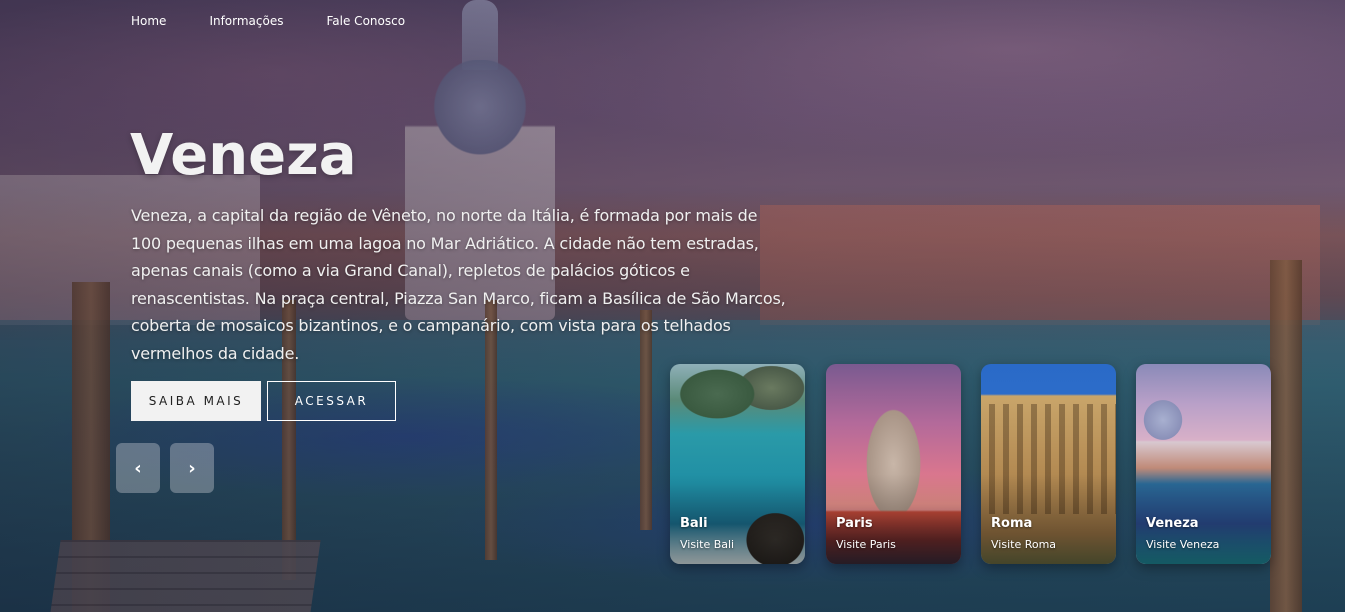 The width and height of the screenshot is (1345, 612). I want to click on destination-card-roma: Roma Visite Roma, so click(1048, 464).